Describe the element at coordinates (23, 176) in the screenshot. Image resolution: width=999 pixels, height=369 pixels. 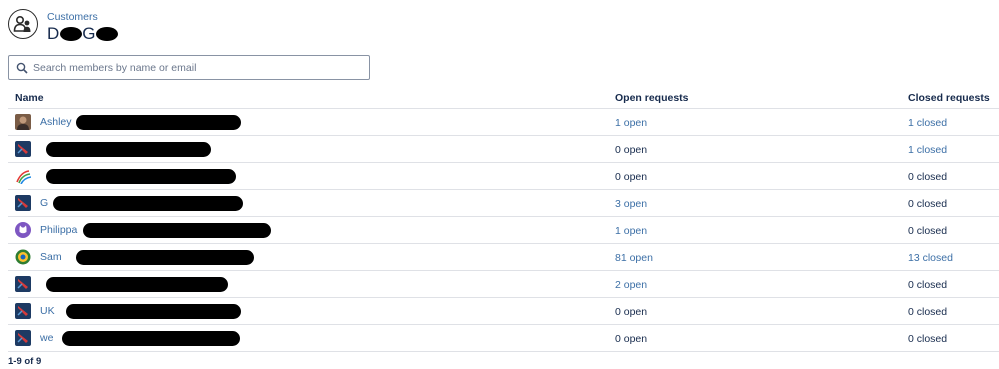
I see `rainbow-avatar-icon` at that location.